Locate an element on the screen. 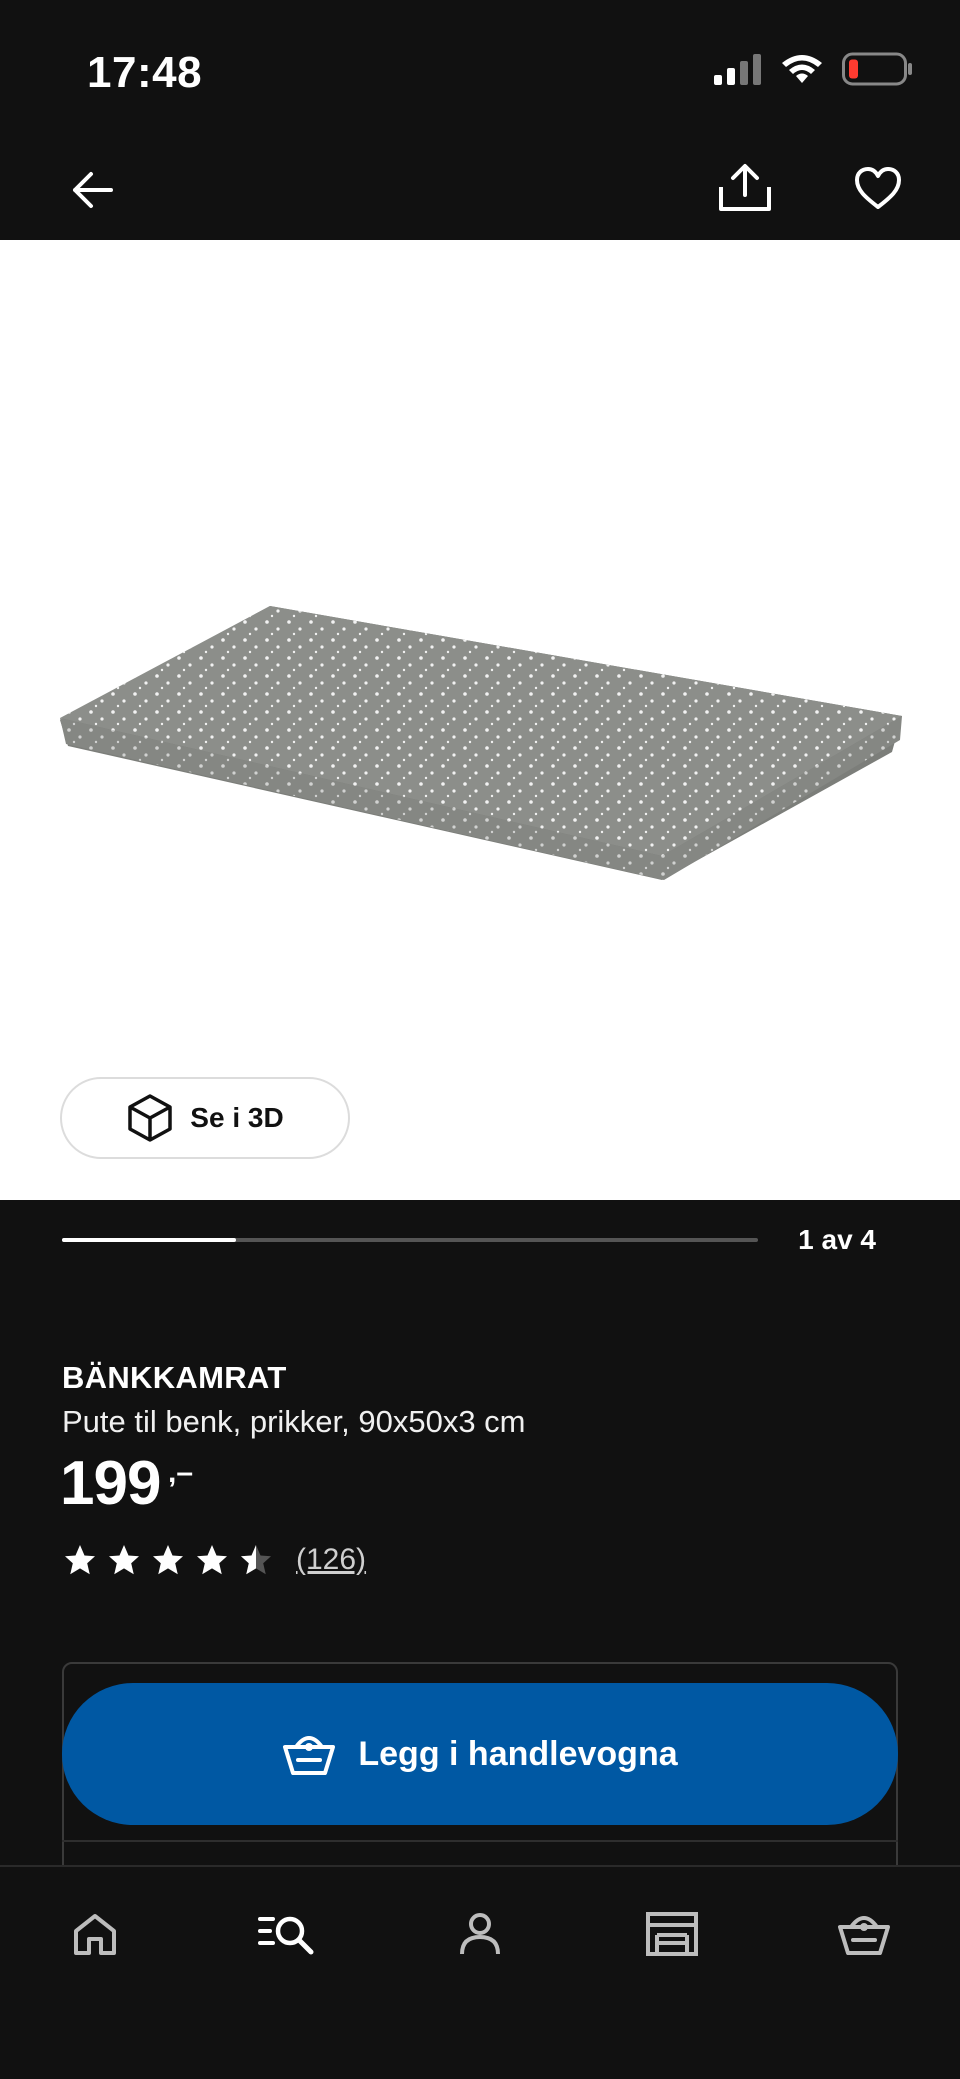  cube-icon is located at coordinates (150, 1118).